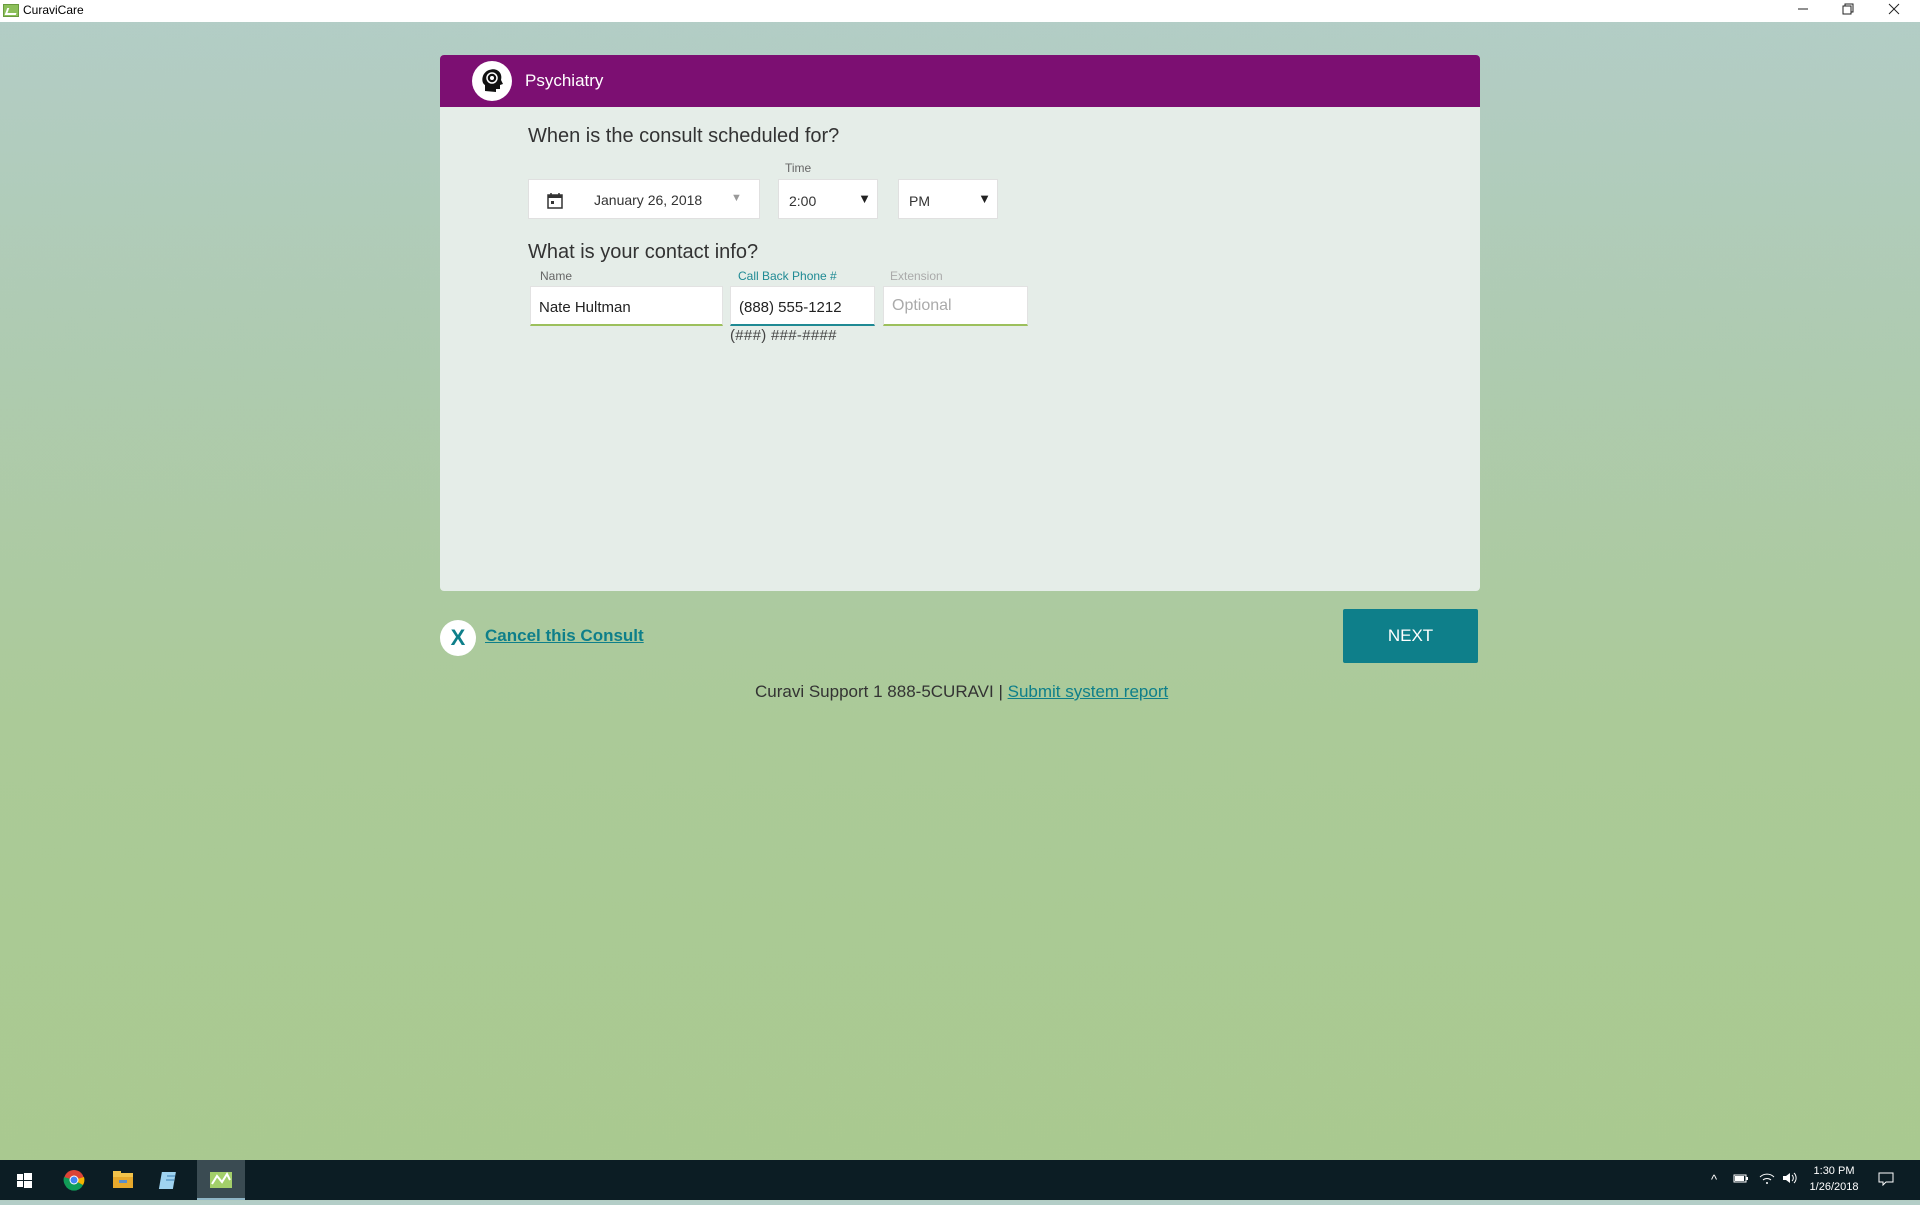  Describe the element at coordinates (11, 10) in the screenshot. I see `app-logo-icon` at that location.